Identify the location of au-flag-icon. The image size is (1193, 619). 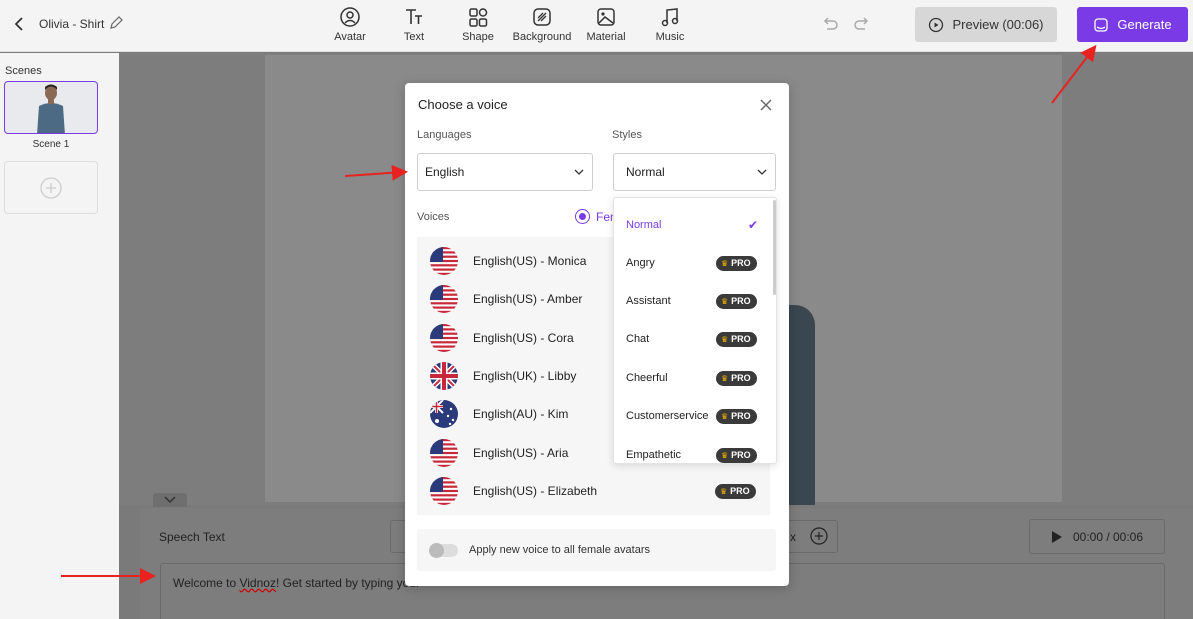
(444, 414).